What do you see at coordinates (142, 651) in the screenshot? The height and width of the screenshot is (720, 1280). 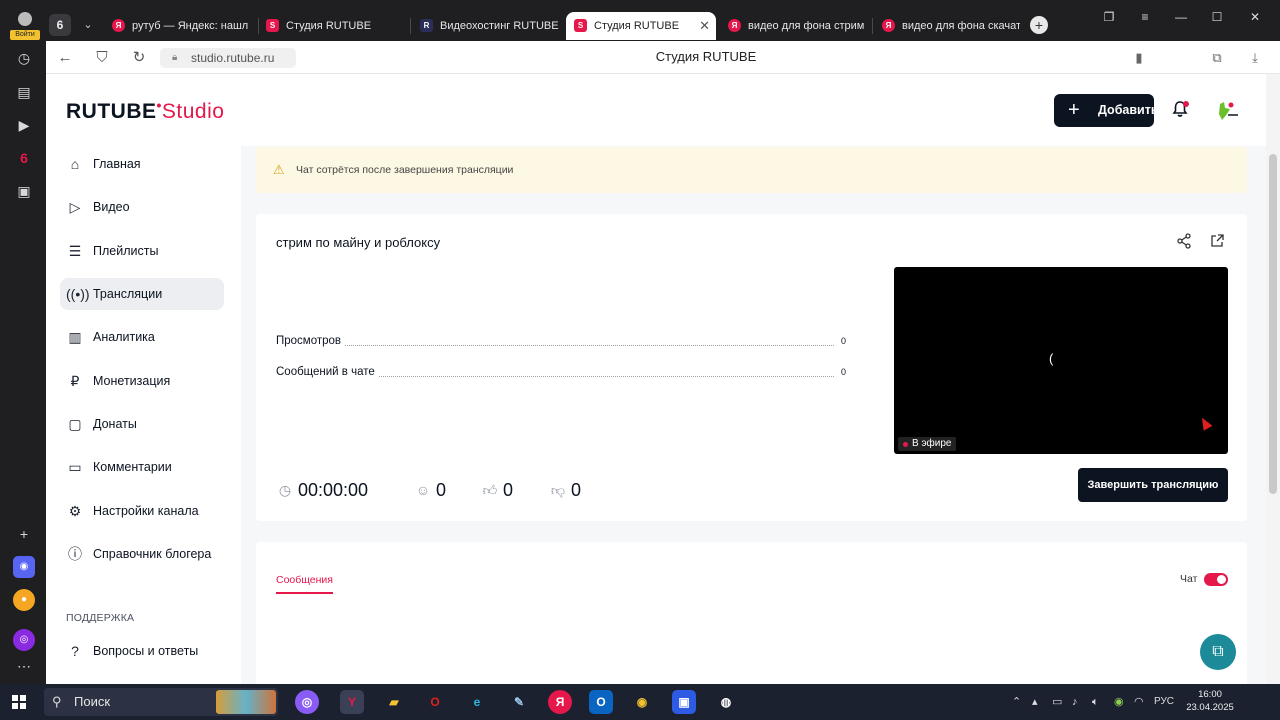 I see `sidebar-item-faq: ? Вопросы и ответы` at bounding box center [142, 651].